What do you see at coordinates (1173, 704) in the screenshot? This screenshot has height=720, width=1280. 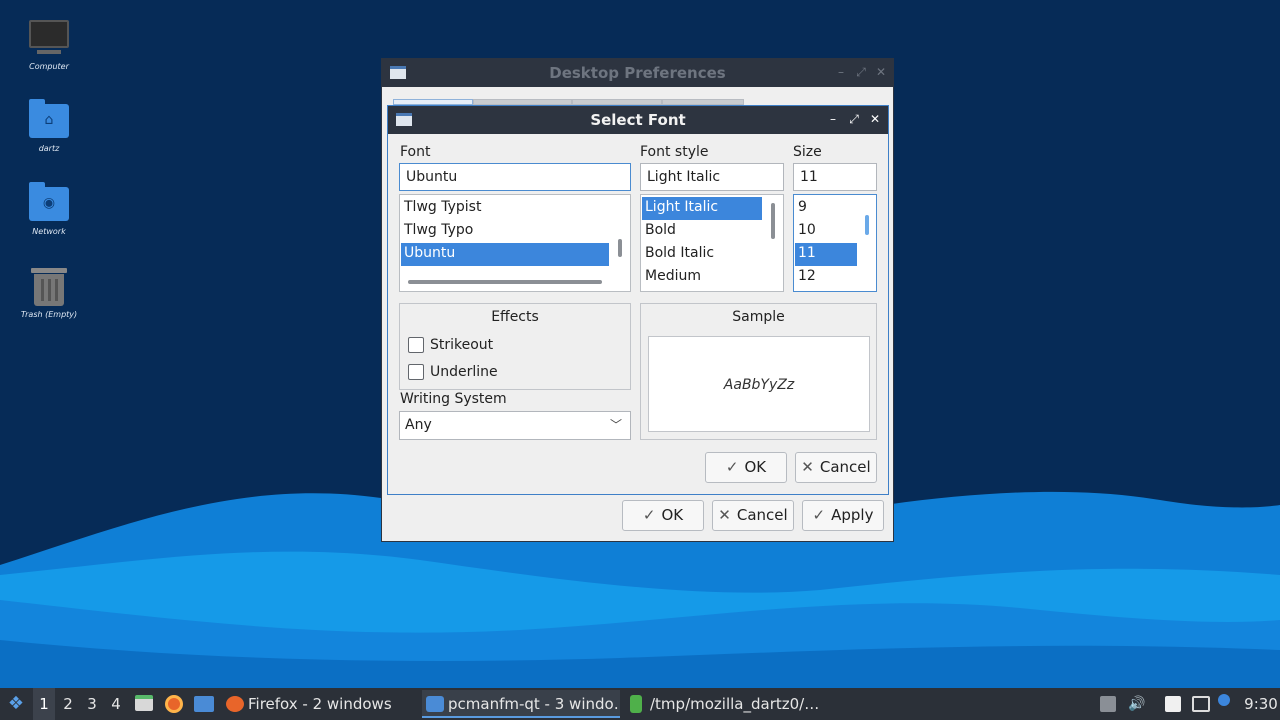 I see `clipboard-icon` at bounding box center [1173, 704].